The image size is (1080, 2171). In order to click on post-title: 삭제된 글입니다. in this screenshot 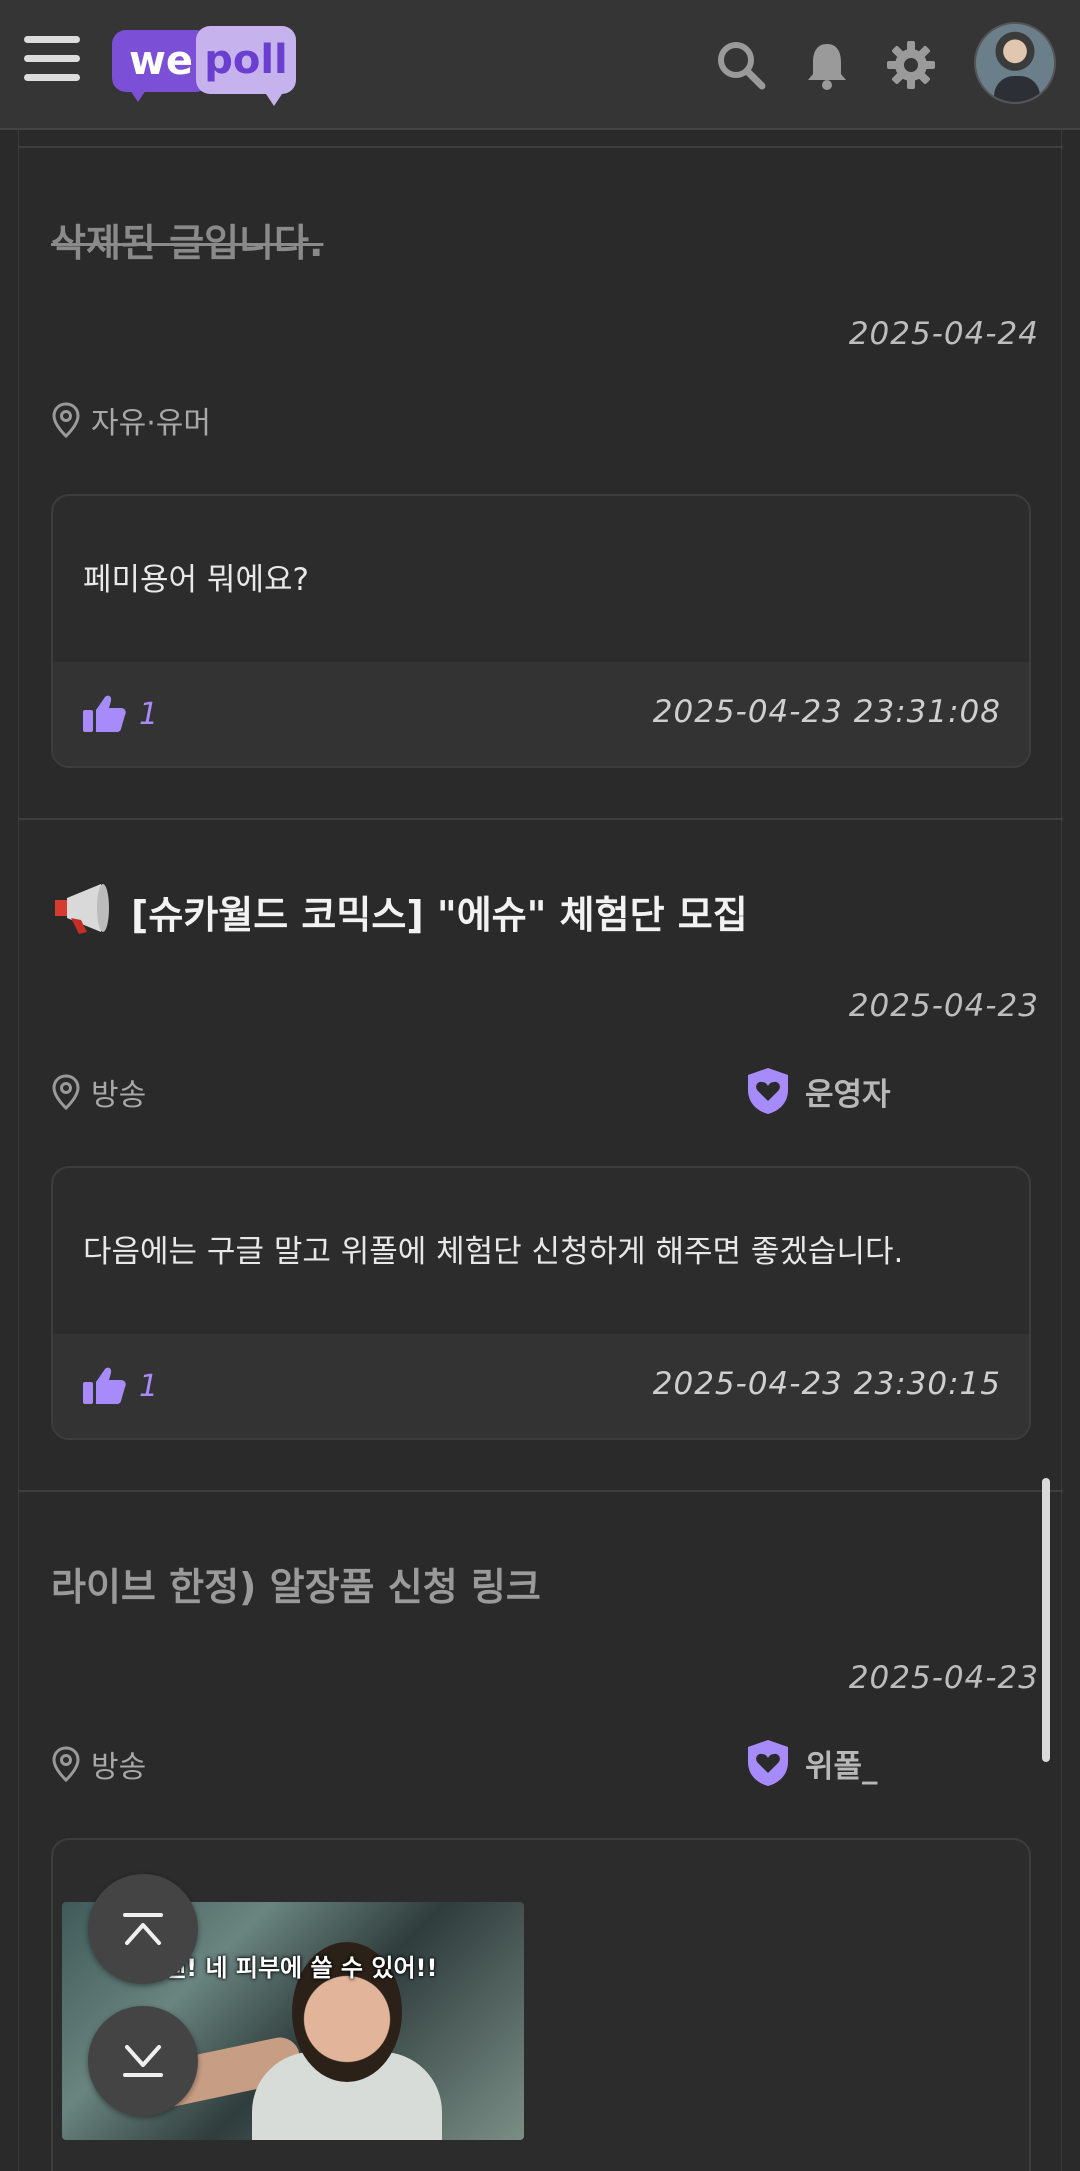, I will do `click(187, 239)`.